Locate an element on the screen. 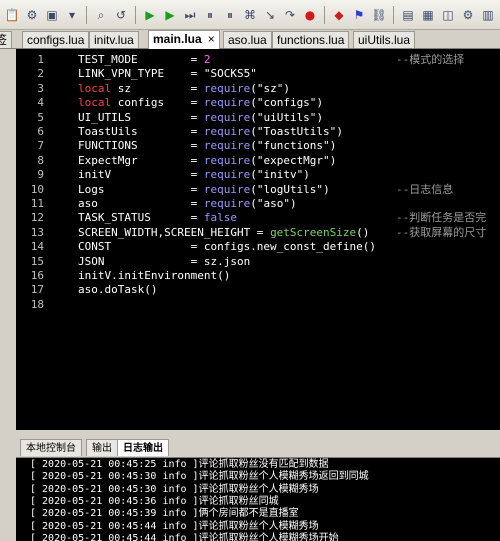 The height and width of the screenshot is (541, 500). code-text: local sz = require("sz") is located at coordinates (184, 89).